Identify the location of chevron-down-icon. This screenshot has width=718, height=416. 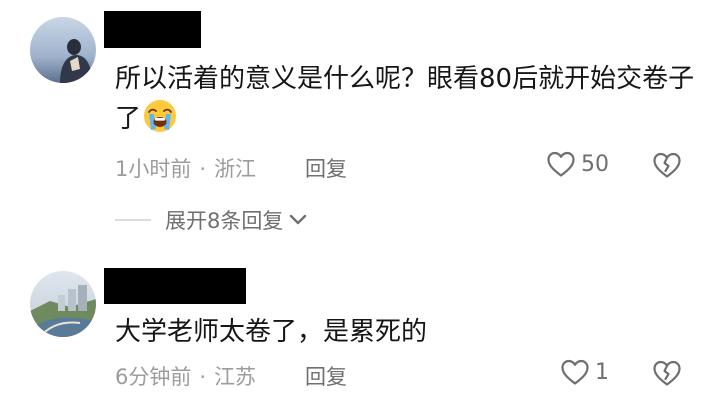
(295, 220).